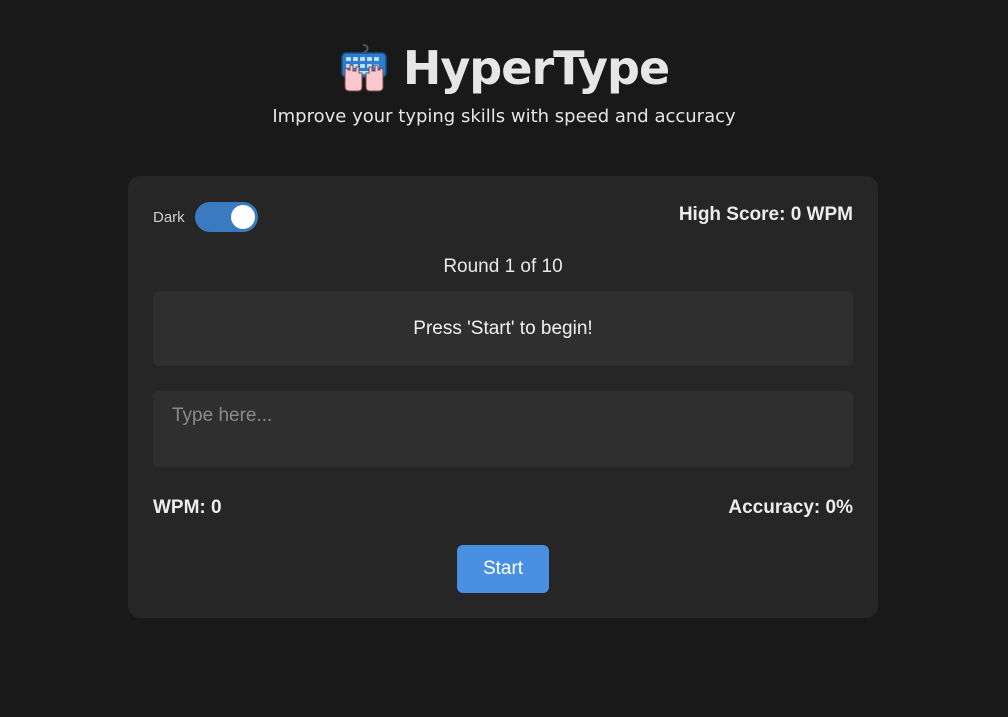 The height and width of the screenshot is (717, 1008). Describe the element at coordinates (242, 217) in the screenshot. I see `theme-toggle-knob` at that location.